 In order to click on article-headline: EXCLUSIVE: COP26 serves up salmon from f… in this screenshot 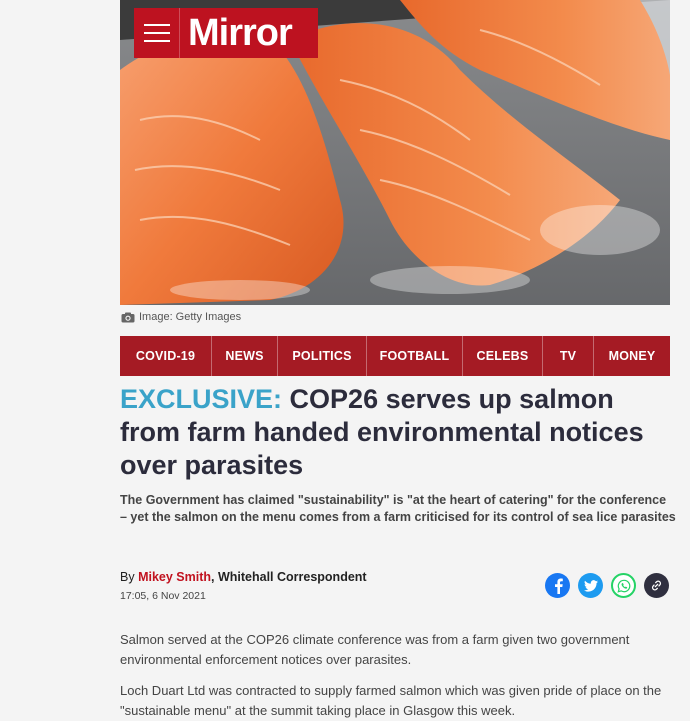, I will do `click(395, 432)`.